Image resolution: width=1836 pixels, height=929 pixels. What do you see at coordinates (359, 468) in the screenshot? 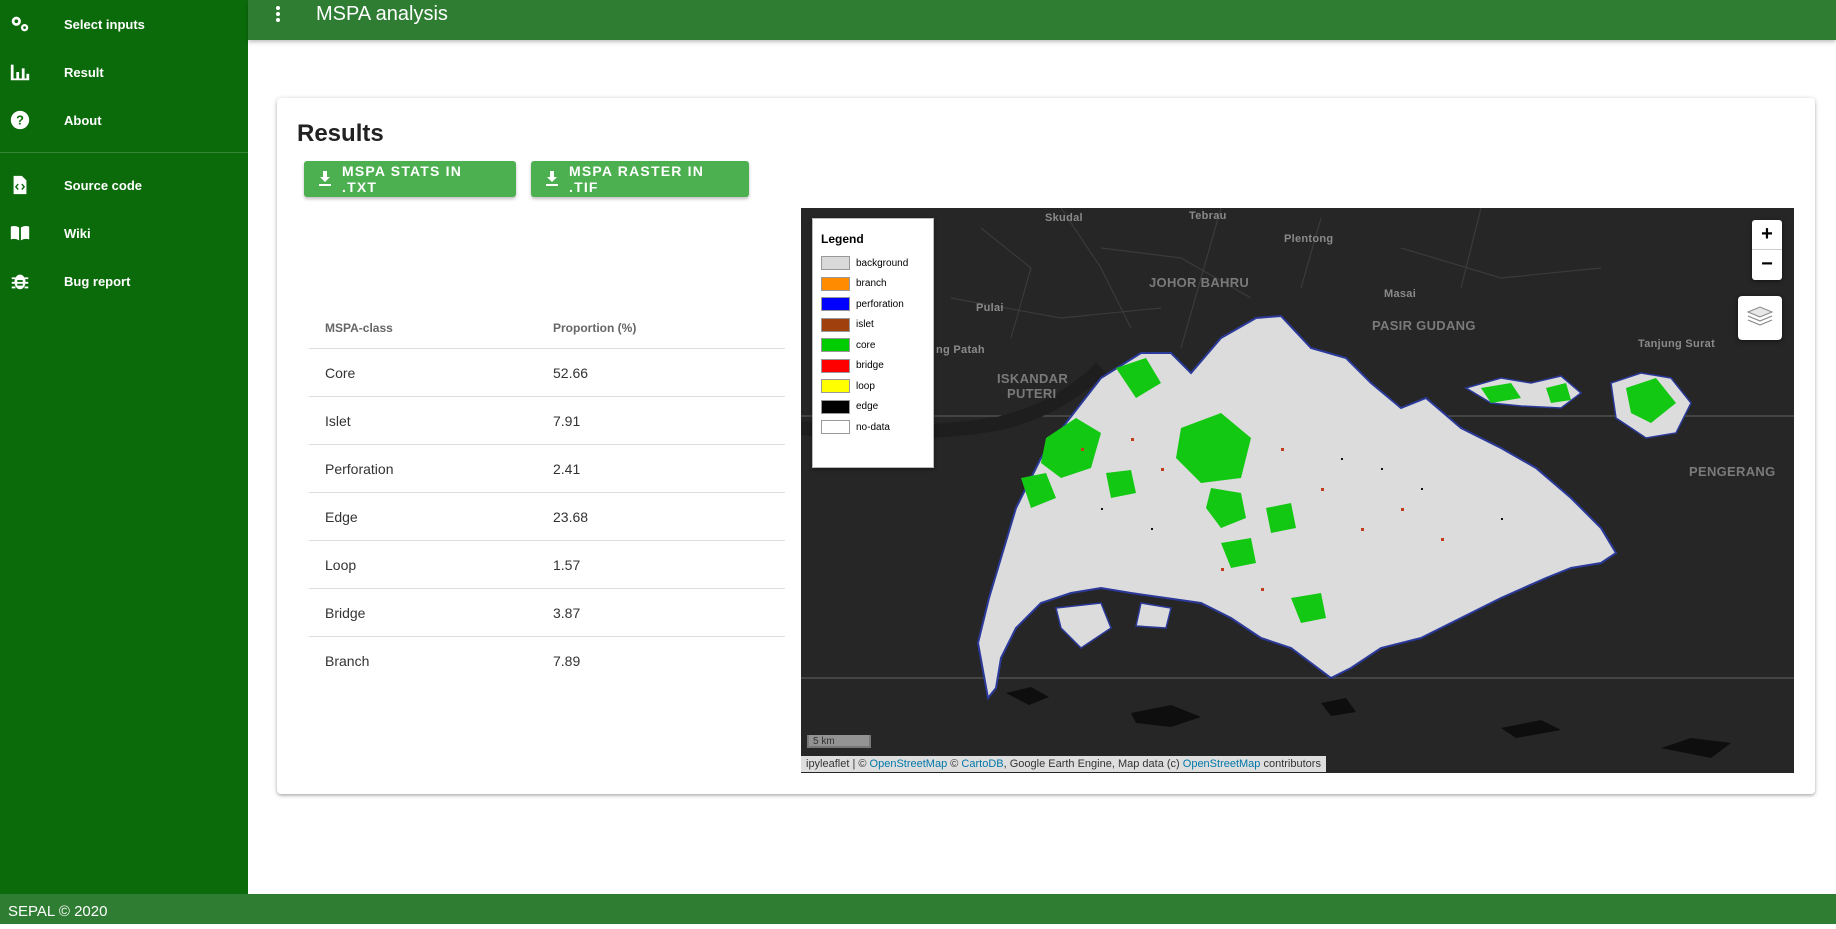
I see `cell-class: Perforation` at bounding box center [359, 468].